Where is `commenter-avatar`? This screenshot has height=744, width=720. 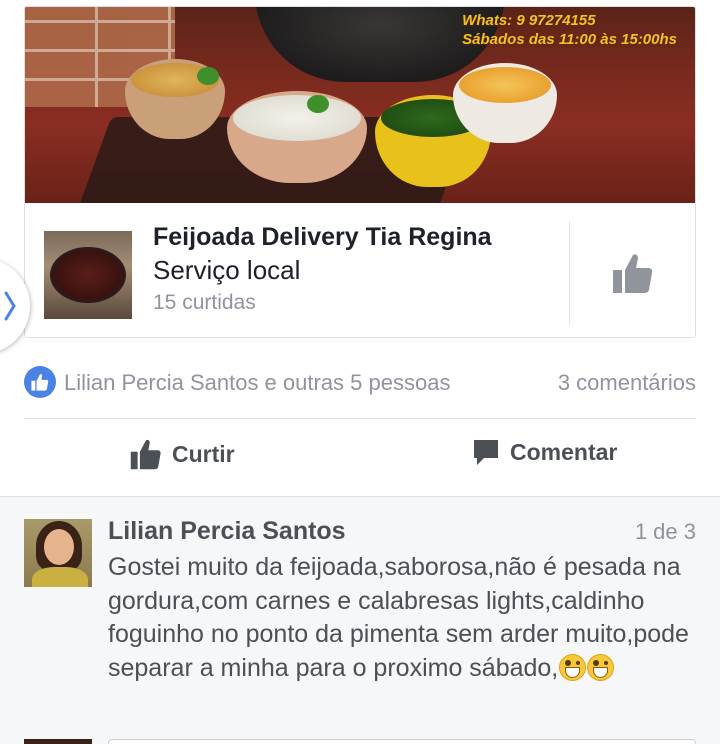 commenter-avatar is located at coordinates (58, 553).